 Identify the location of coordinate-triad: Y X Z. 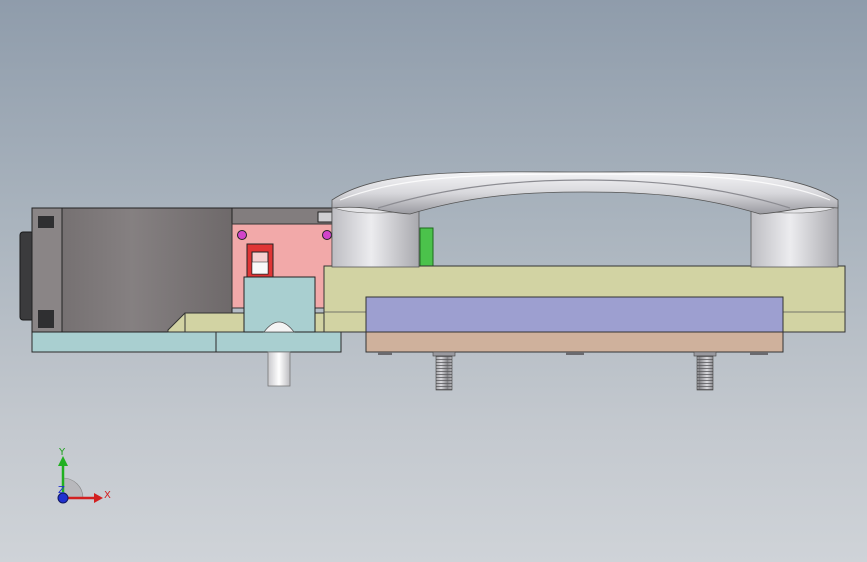
(84, 475).